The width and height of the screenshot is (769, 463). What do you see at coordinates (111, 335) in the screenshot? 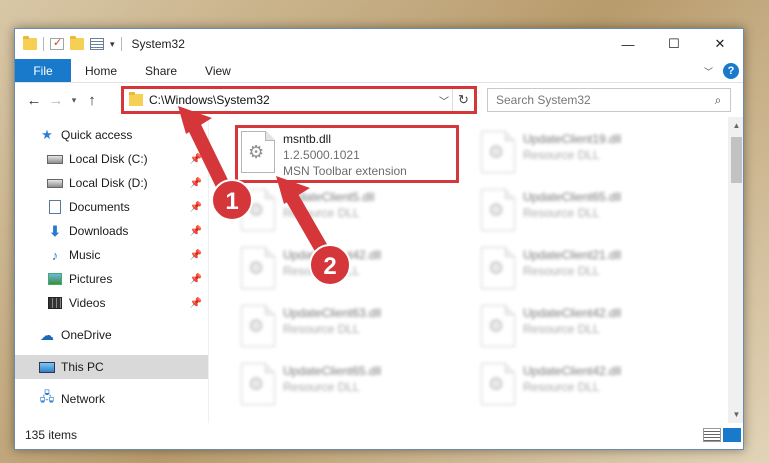
I see `sidebar-item-onedrive: ☁ OneDrive` at bounding box center [111, 335].